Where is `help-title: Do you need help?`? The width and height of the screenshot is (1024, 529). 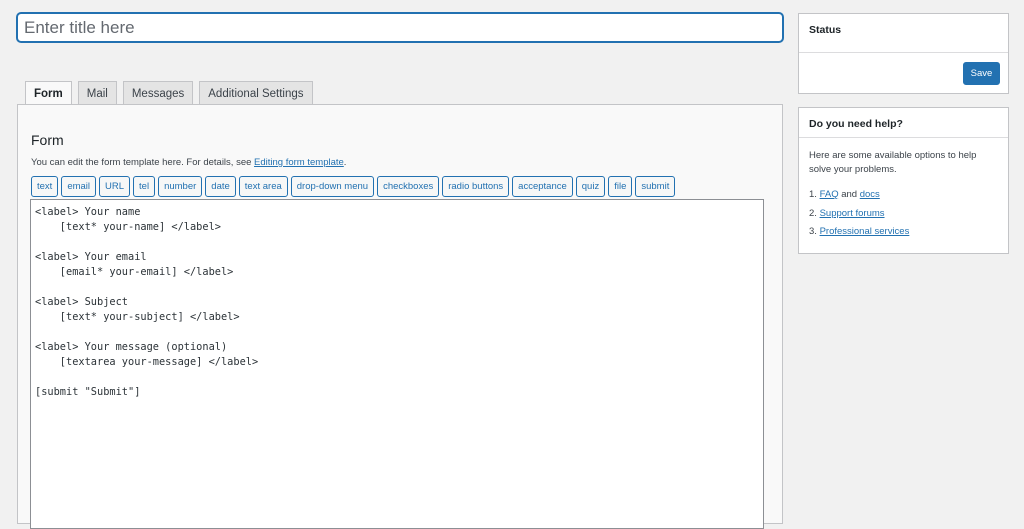 help-title: Do you need help? is located at coordinates (903, 123).